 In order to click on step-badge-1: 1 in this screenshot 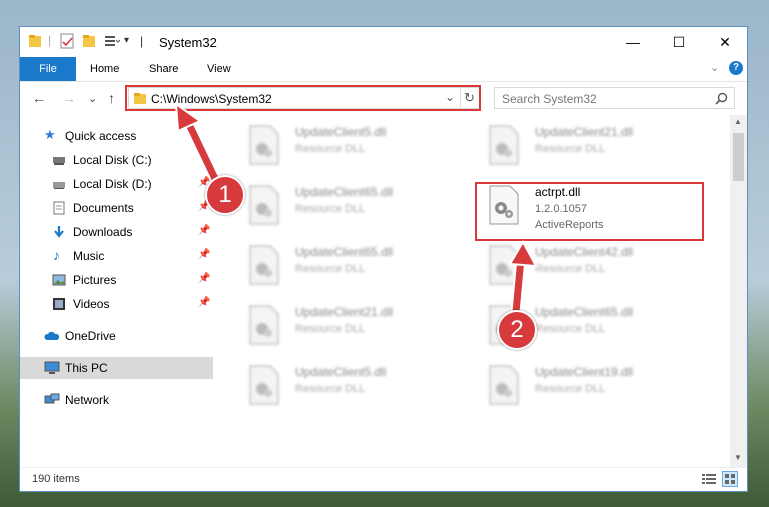, I will do `click(225, 195)`.